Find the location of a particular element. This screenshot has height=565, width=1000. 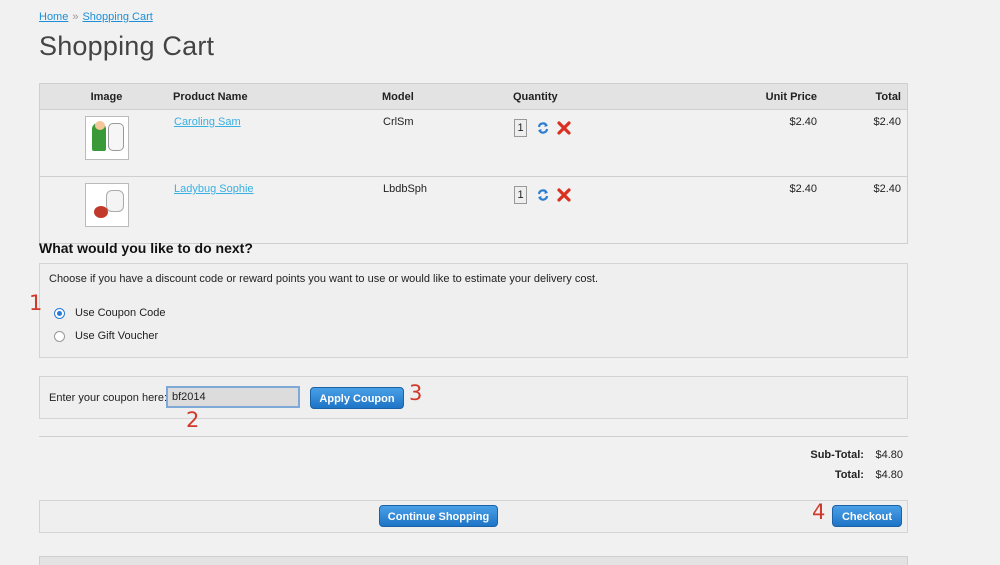

product-model: LbdbSph is located at coordinates (447, 210).